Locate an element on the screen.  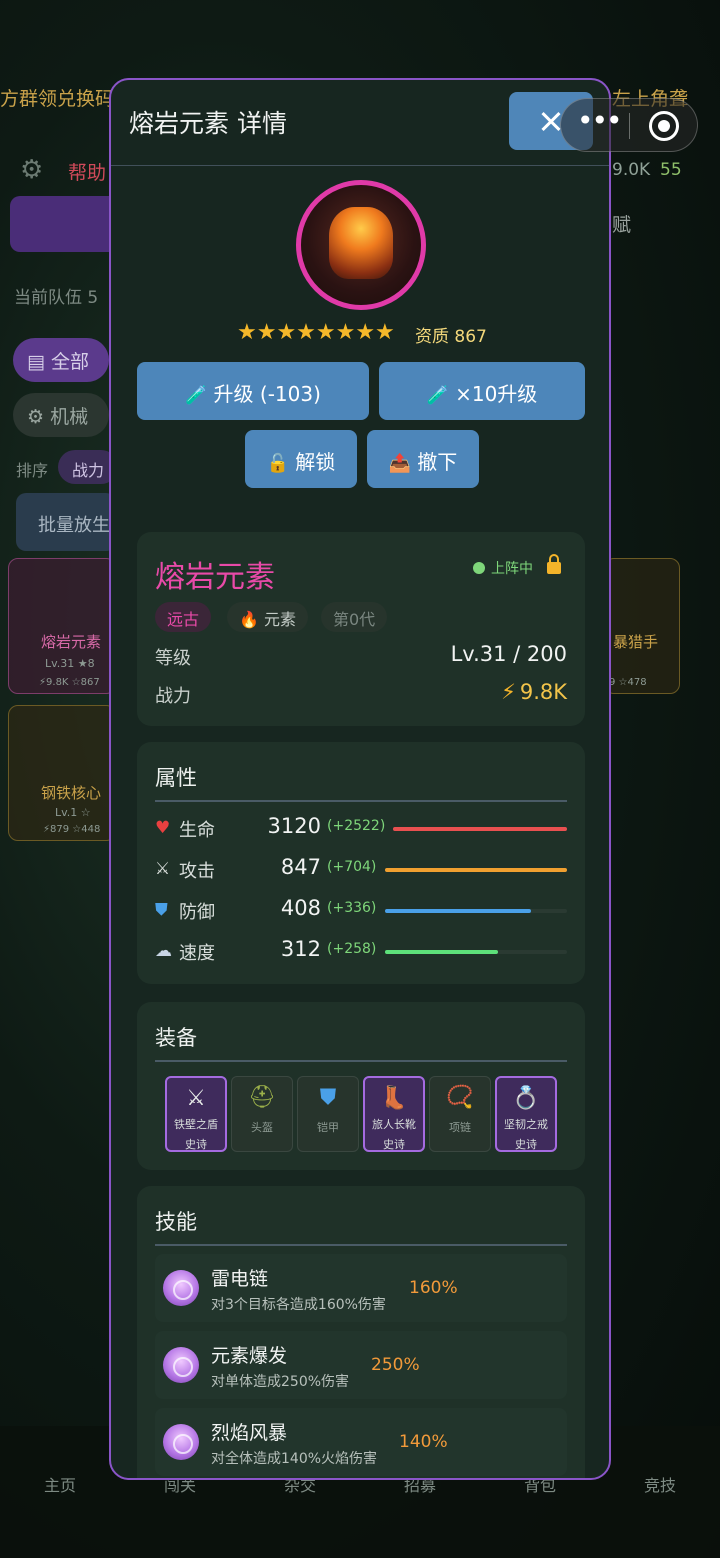
capsule-divider is located at coordinates (629, 126).